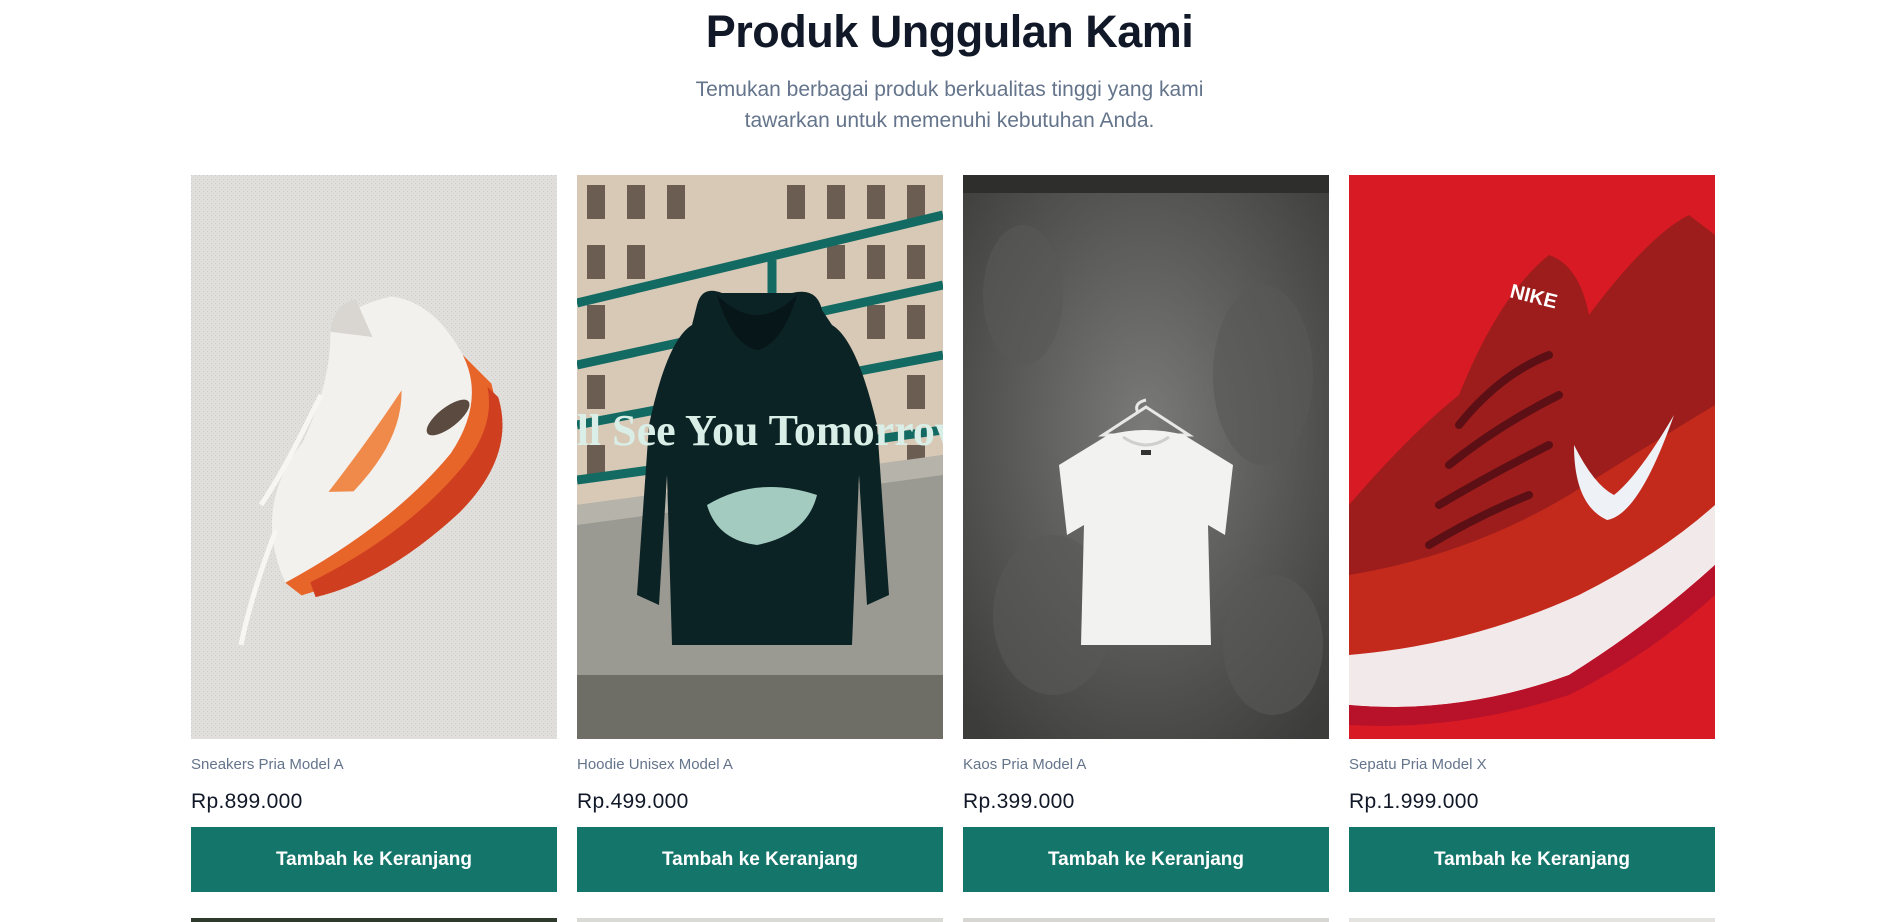 The height and width of the screenshot is (922, 1899). What do you see at coordinates (655, 764) in the screenshot?
I see `product-name: Hoodie Unisex Model A` at bounding box center [655, 764].